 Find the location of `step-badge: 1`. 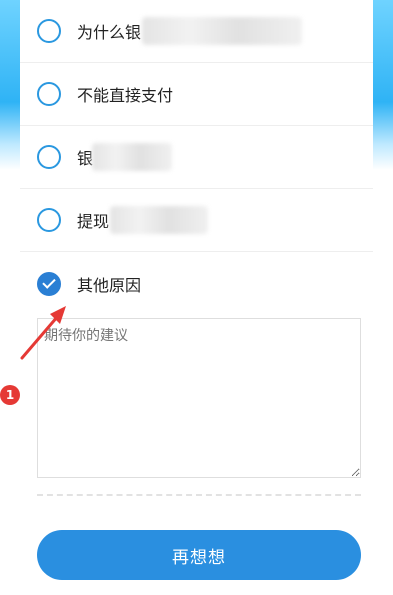

step-badge: 1 is located at coordinates (10, 395).